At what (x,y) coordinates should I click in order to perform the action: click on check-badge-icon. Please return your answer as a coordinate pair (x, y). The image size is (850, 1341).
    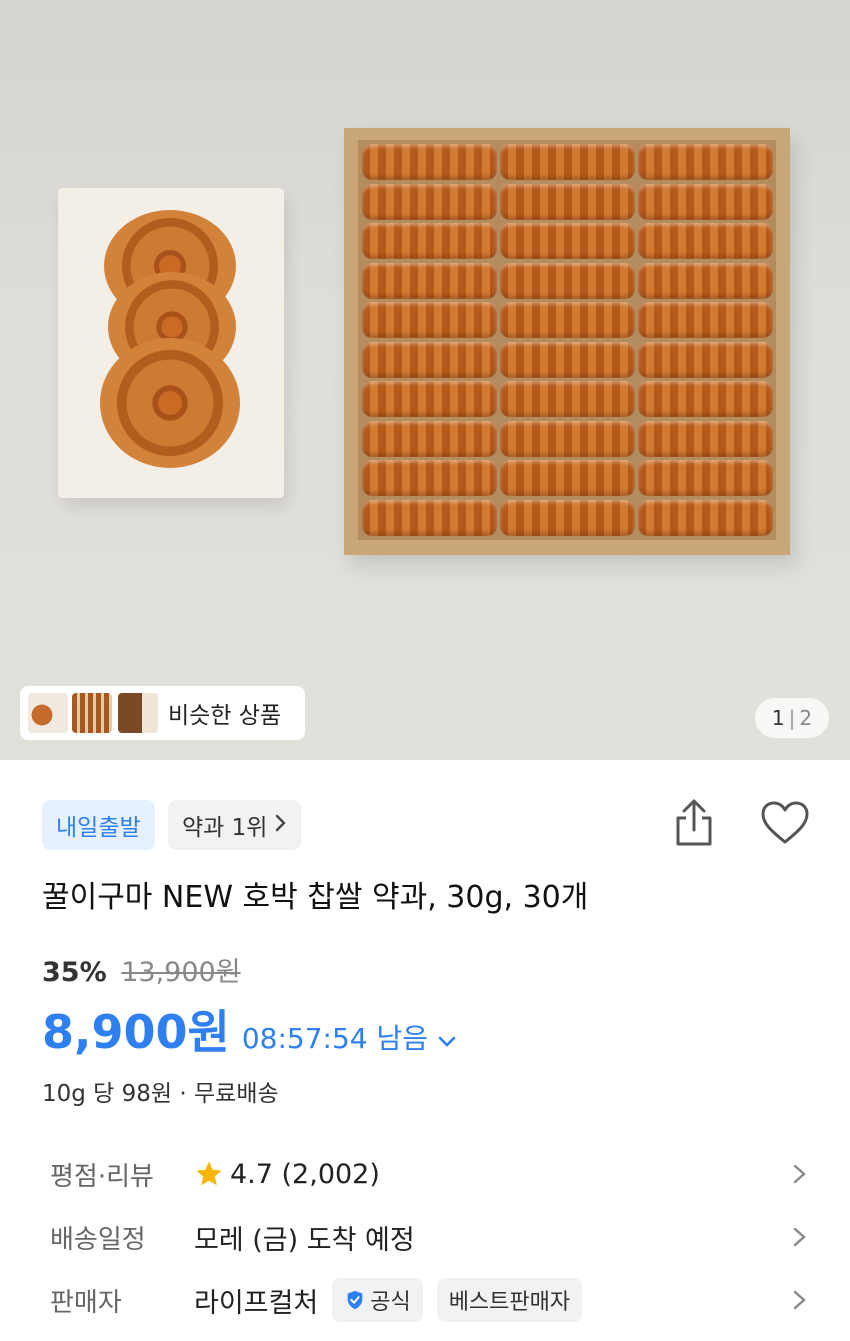
    Looking at the image, I should click on (355, 1300).